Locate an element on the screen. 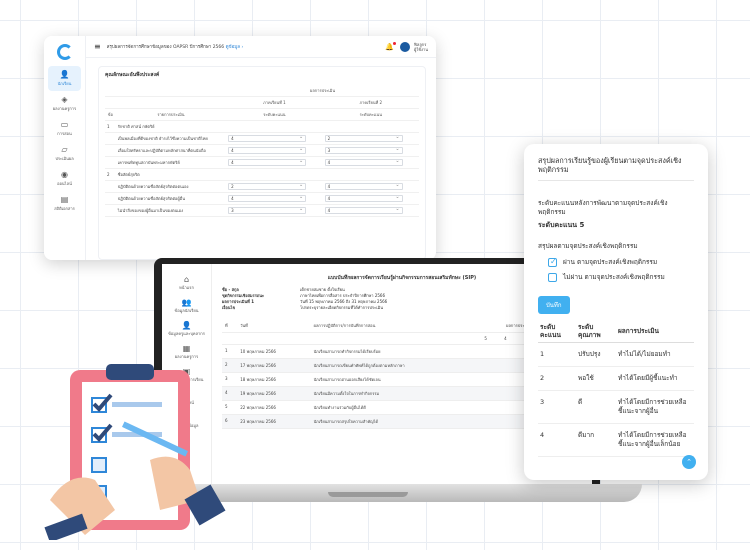 Image resolution: width=750 pixels, height=550 pixels. header-score2: ระดับคะแนน is located at coordinates (370, 114).